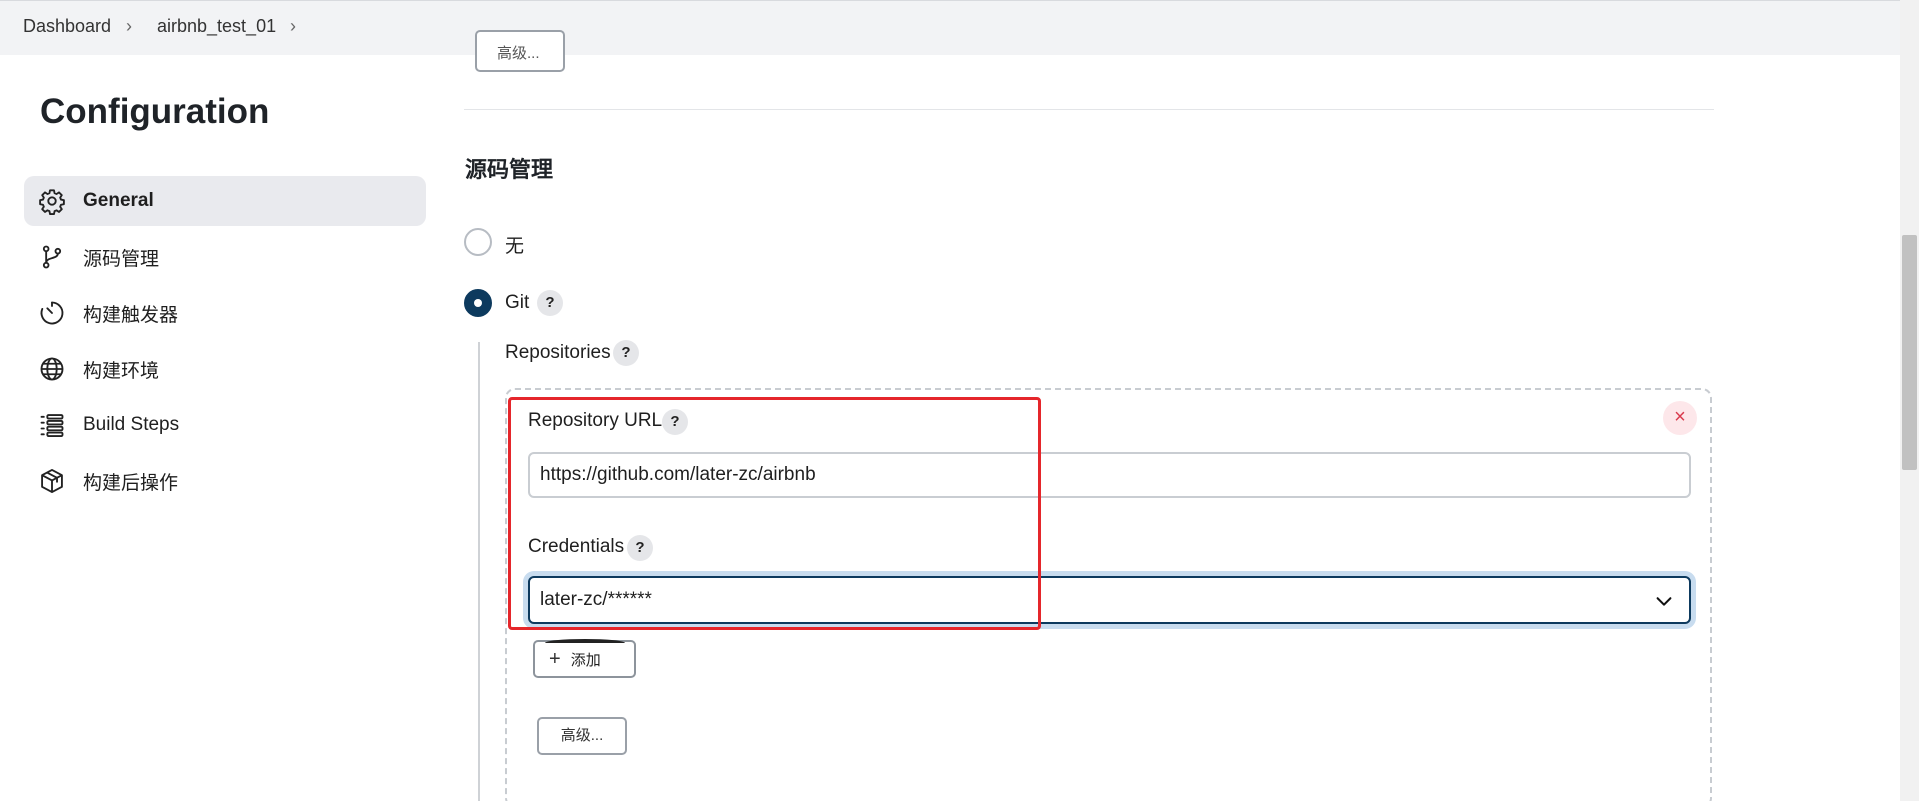 The height and width of the screenshot is (801, 1919). I want to click on sidebar-item-label: 构建触发器, so click(131, 315).